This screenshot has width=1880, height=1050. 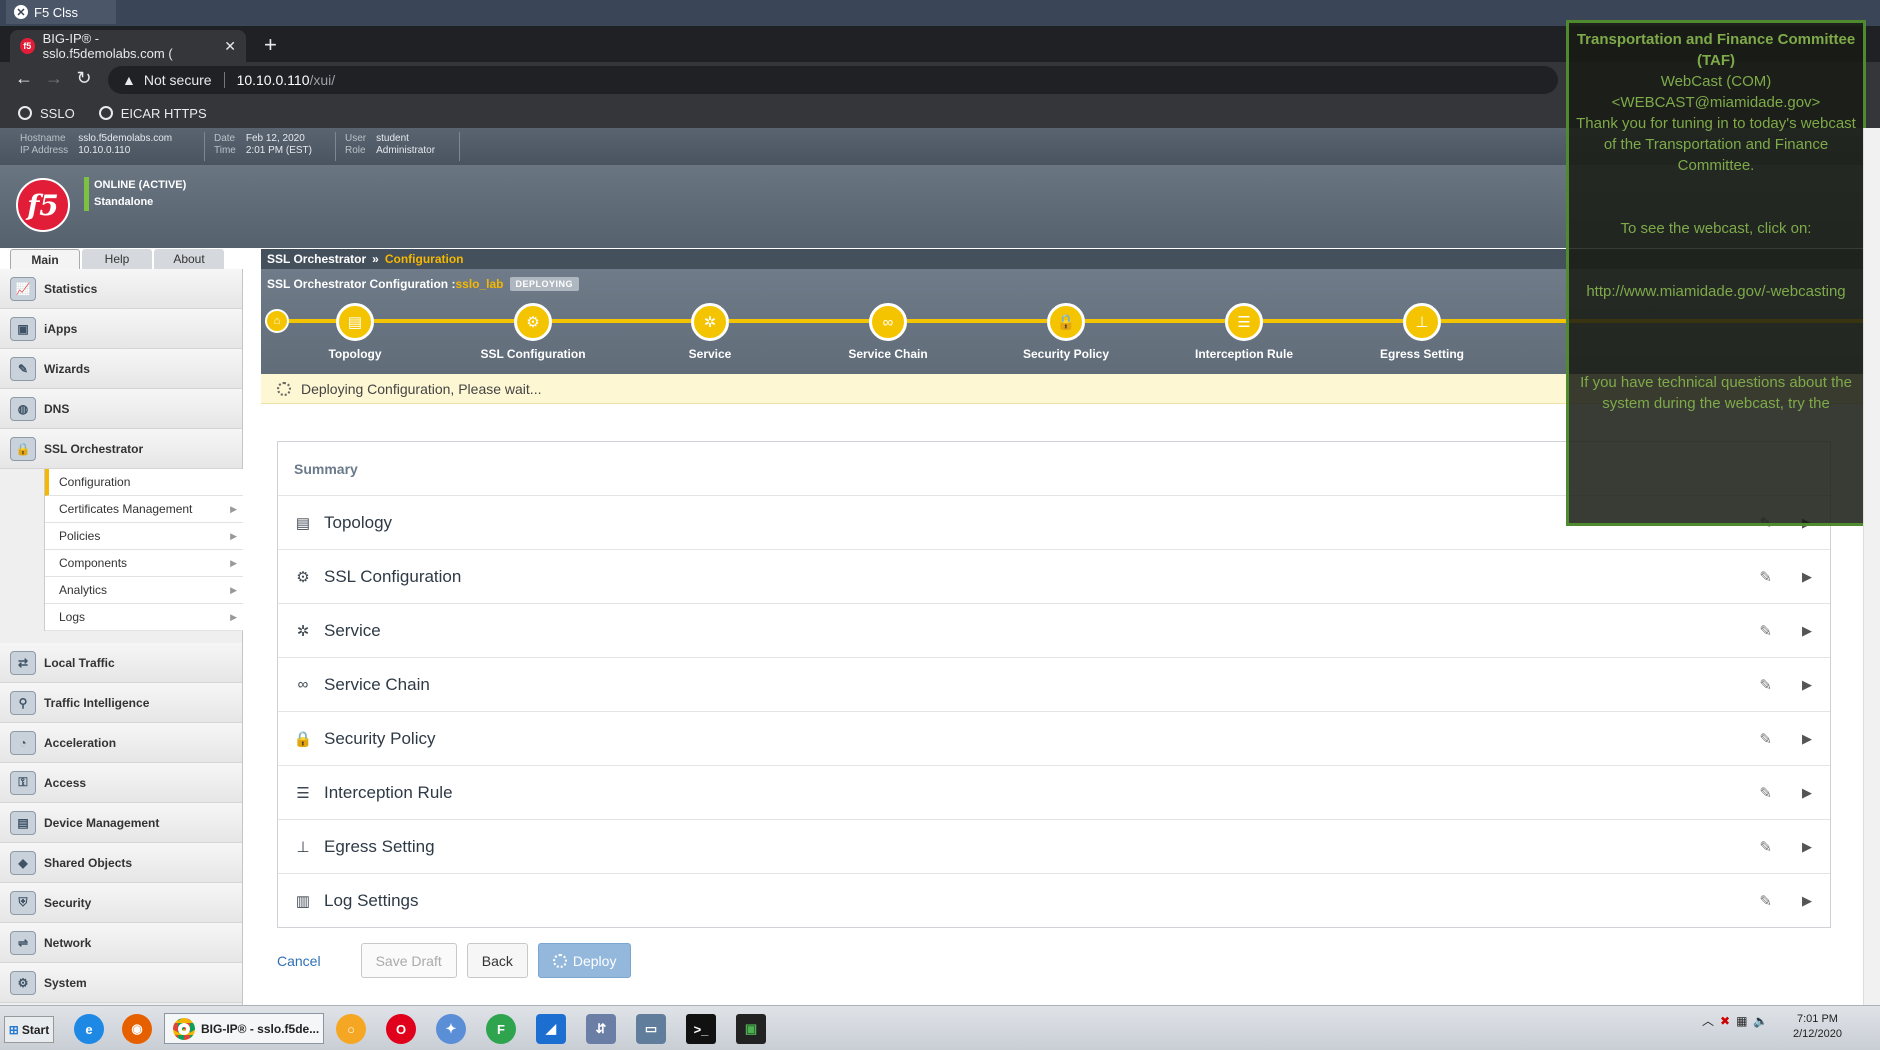 I want to click on sidebar-item-local-traffic: ⇄ Local Traffic, so click(x=121, y=663).